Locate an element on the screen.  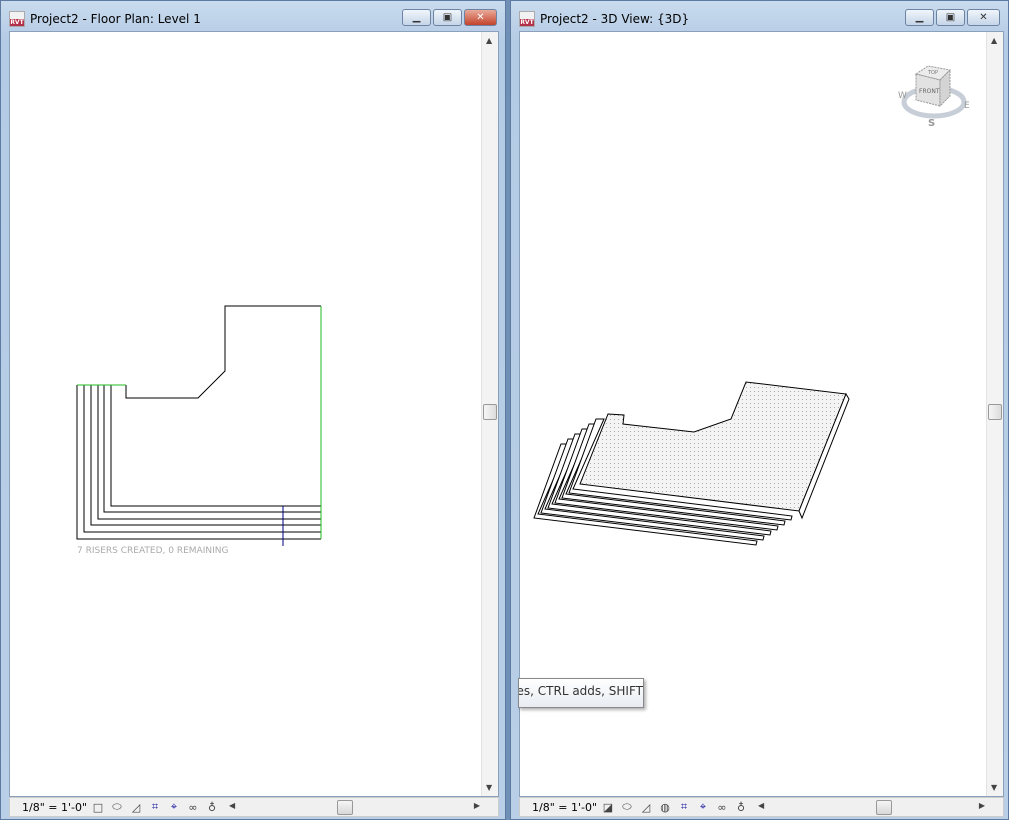
floor-plan-drawing is located at coordinates (199, 425).